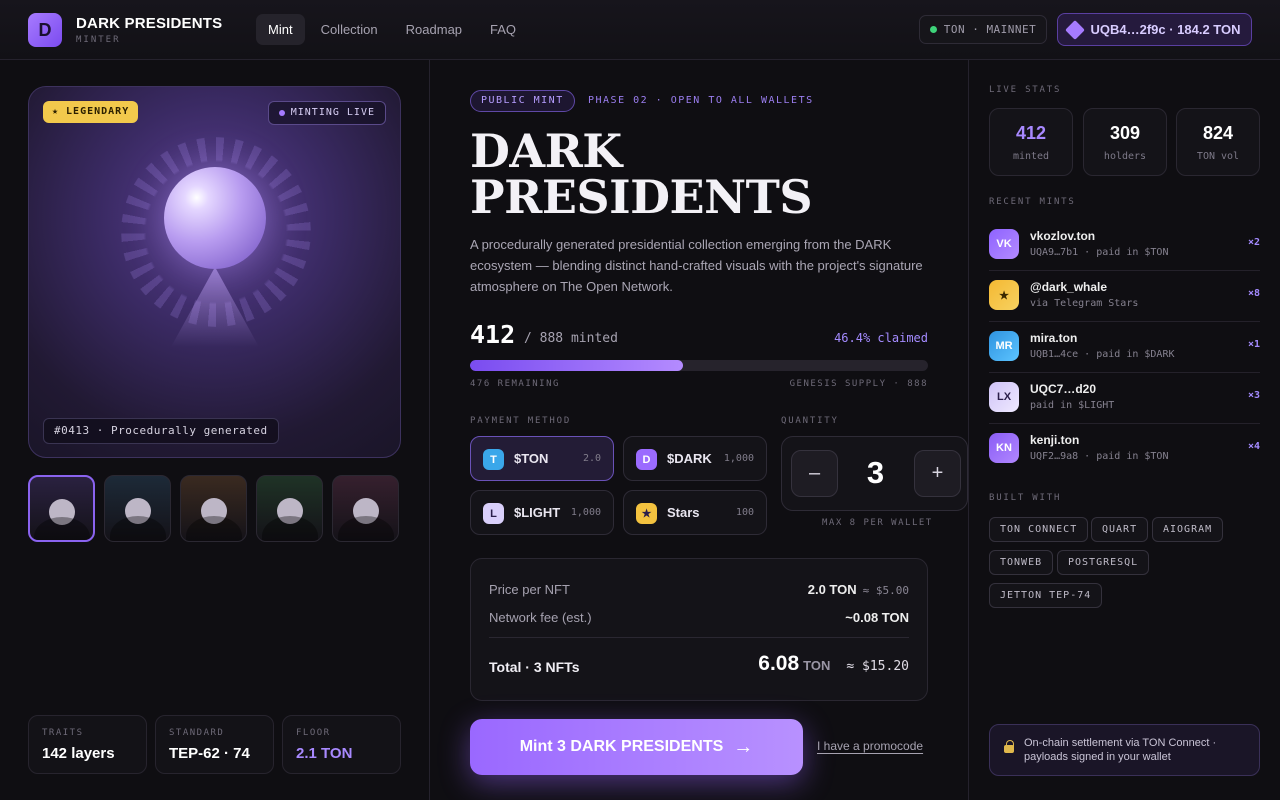 The height and width of the screenshot is (800, 1280). What do you see at coordinates (434, 29) in the screenshot?
I see `nav-roadmap: Roadmap` at bounding box center [434, 29].